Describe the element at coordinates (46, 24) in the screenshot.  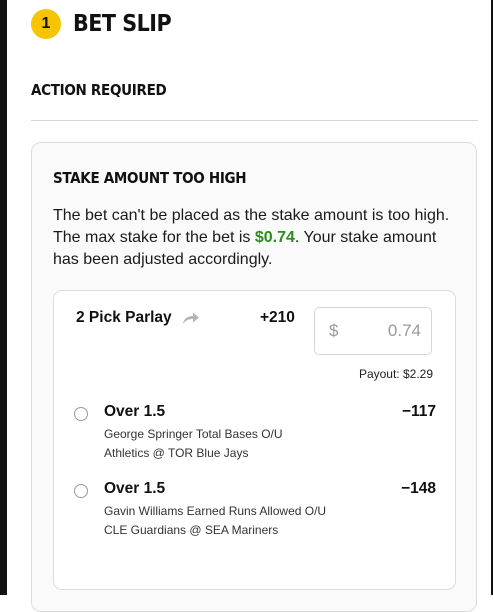
I see `bet-count-badge: 1` at that location.